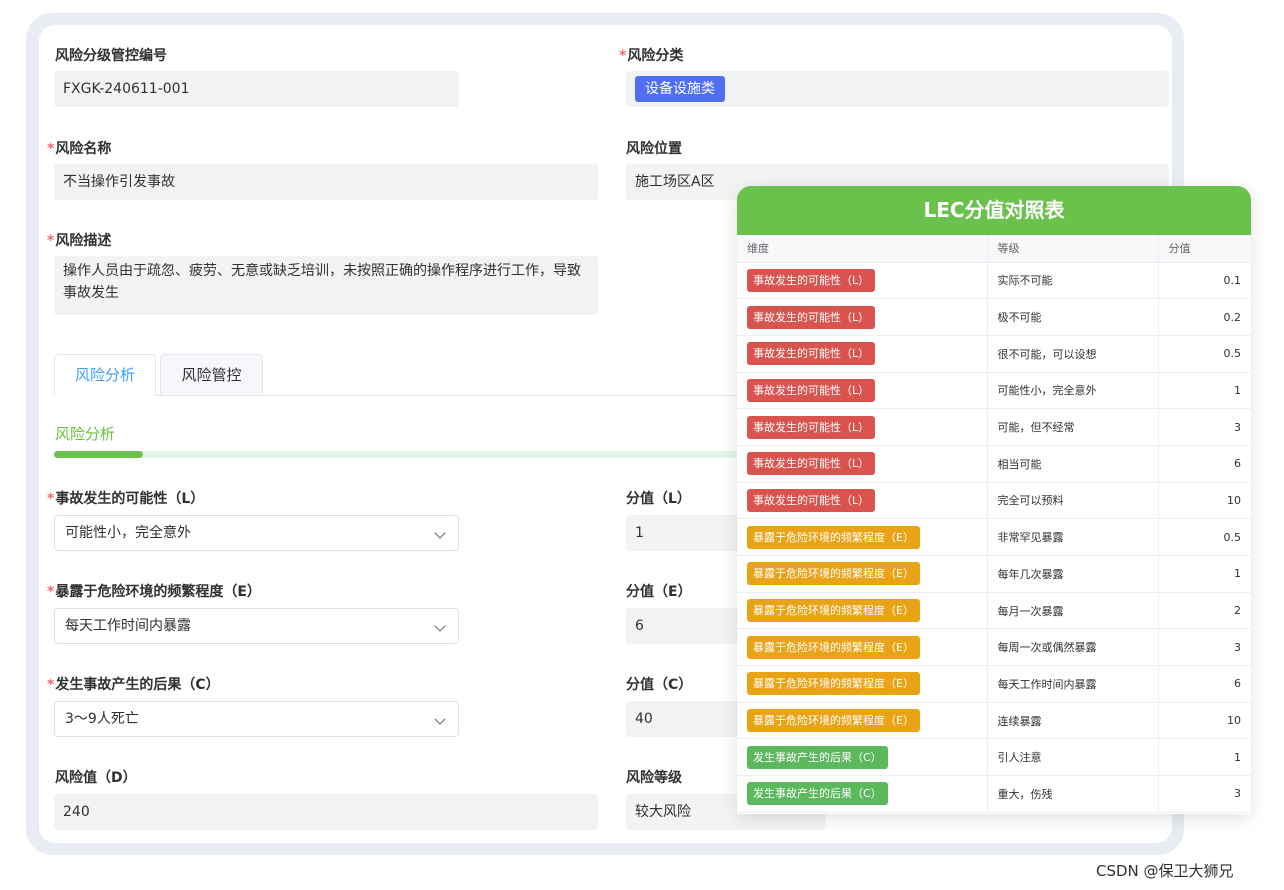 The image size is (1284, 890). I want to click on table-row: 事故发生的可能性（L） 极不可能 0.2, so click(994, 317).